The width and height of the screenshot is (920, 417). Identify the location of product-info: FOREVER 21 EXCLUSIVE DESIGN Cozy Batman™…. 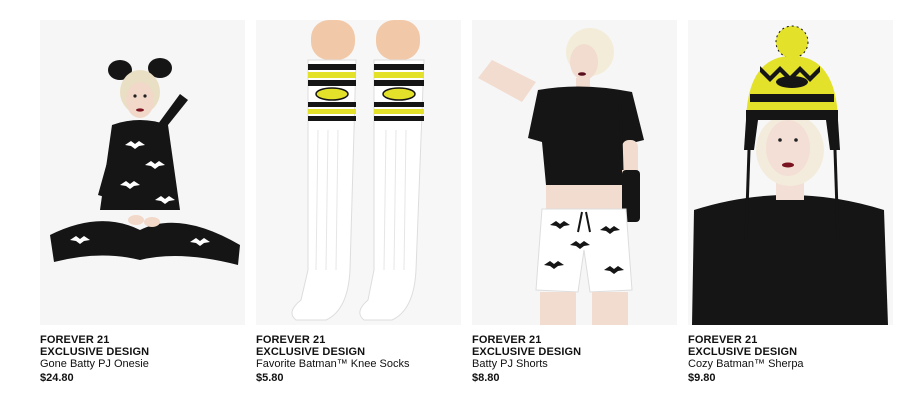
(790, 359).